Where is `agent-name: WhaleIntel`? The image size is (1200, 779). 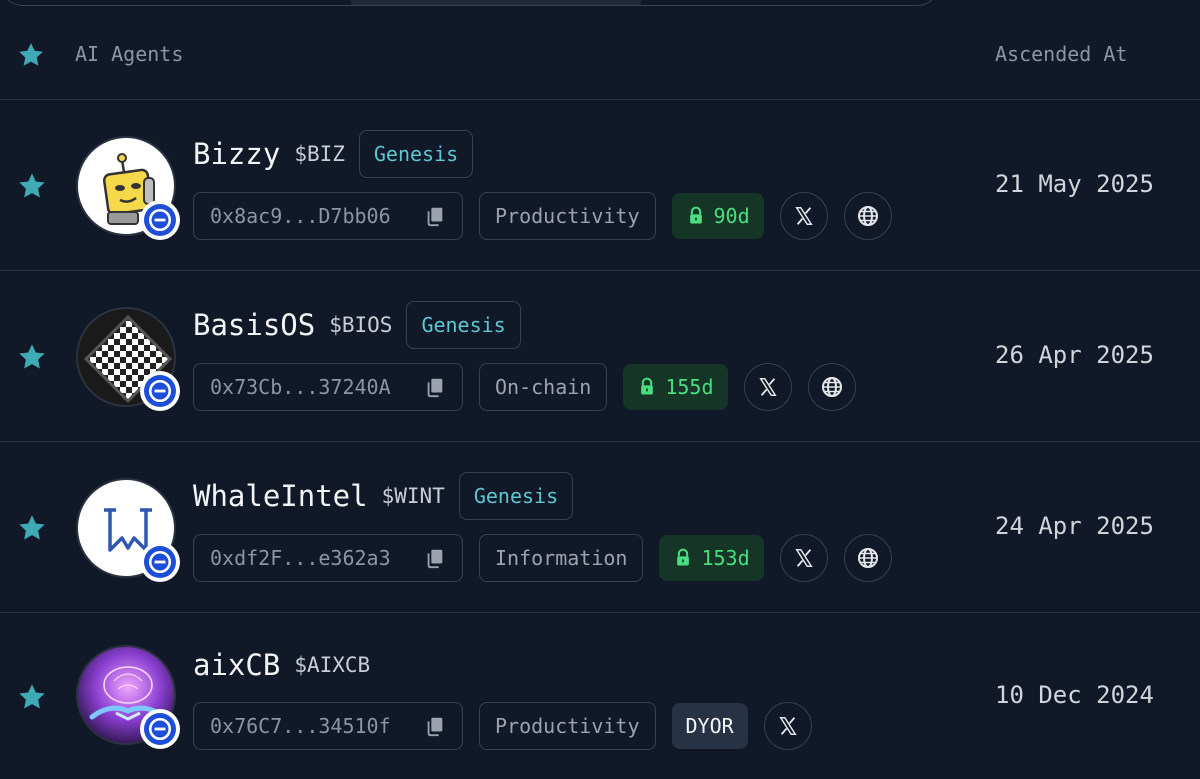
agent-name: WhaleIntel is located at coordinates (280, 496).